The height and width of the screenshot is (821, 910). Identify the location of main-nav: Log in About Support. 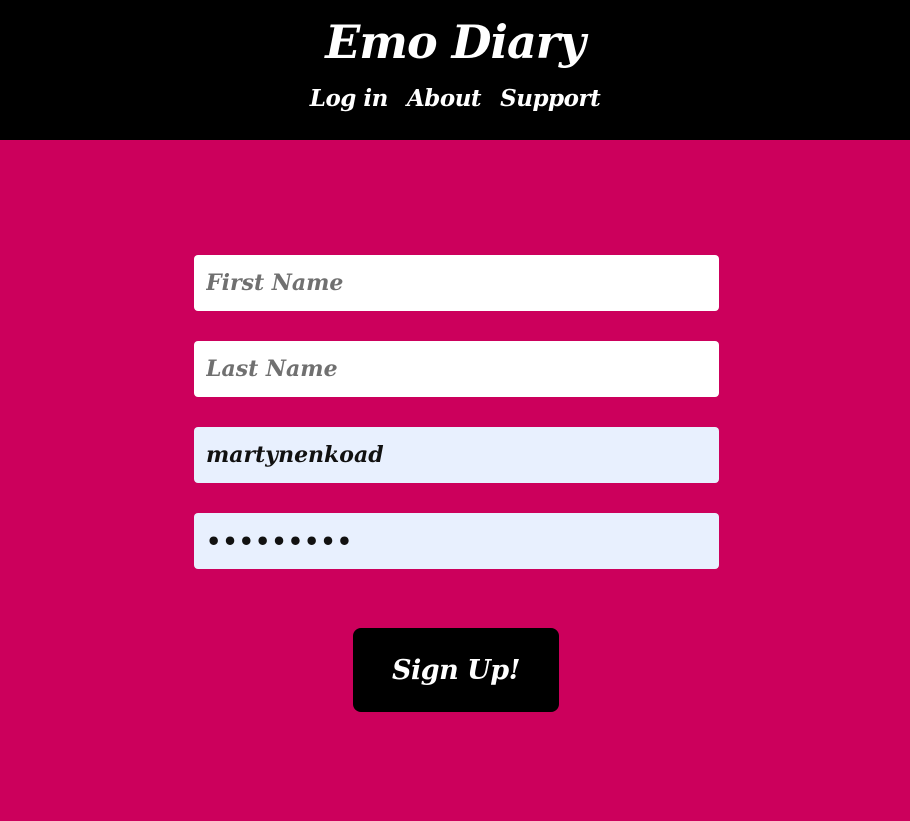
(455, 99).